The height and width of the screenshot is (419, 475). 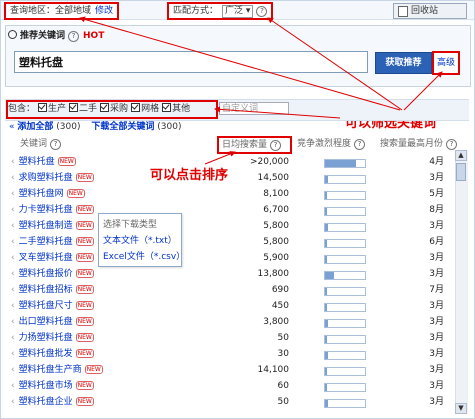 I want to click on arrow-to-match, so click(x=335, y=64).